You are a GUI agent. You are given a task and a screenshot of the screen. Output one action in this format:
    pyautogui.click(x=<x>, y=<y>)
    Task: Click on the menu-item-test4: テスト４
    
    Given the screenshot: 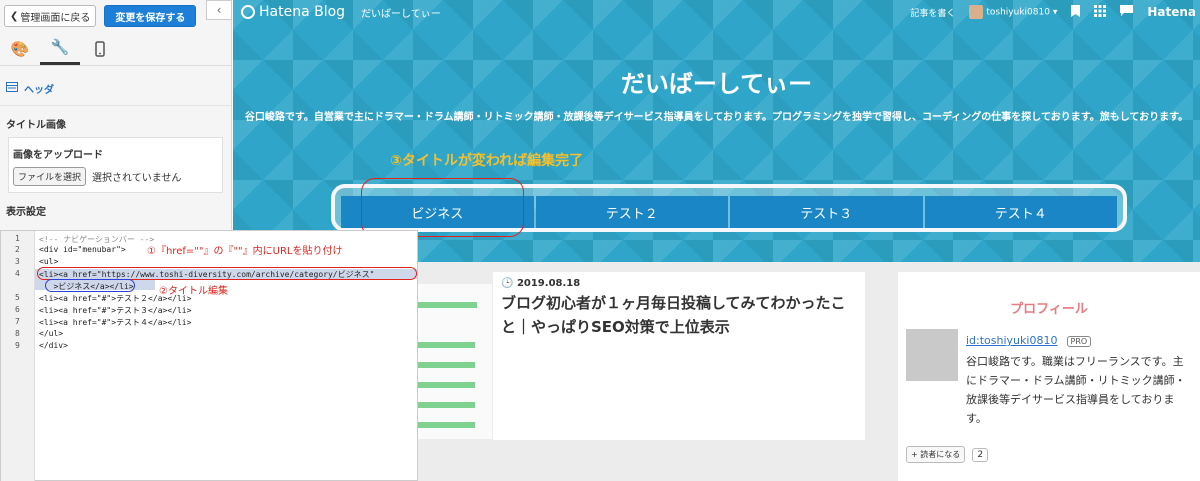 What is the action you would take?
    pyautogui.click(x=1020, y=212)
    